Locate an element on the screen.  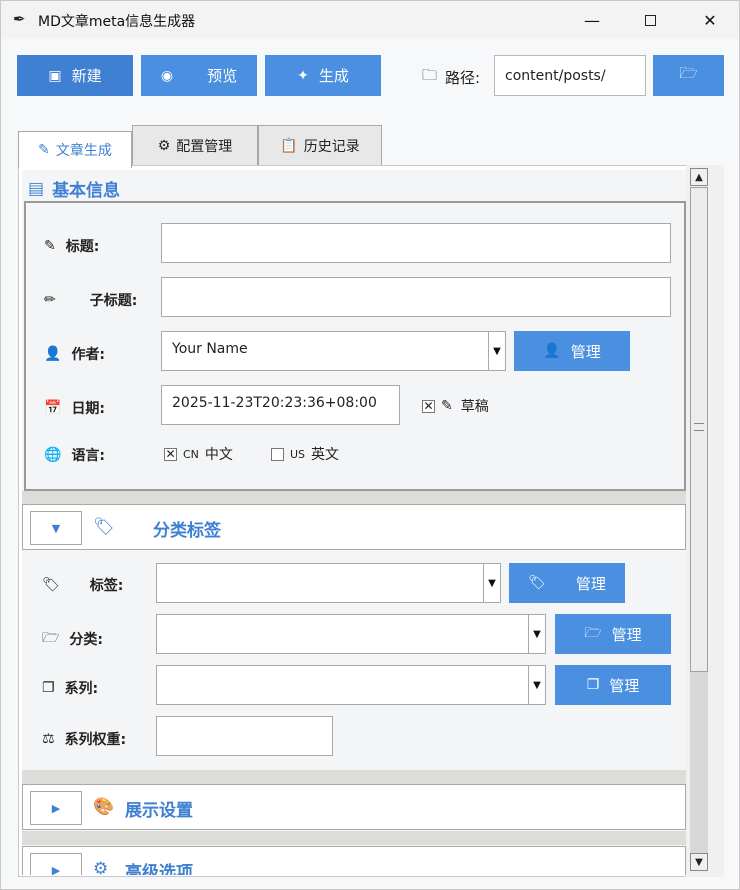
cn-flag: CN is located at coordinates (191, 454).